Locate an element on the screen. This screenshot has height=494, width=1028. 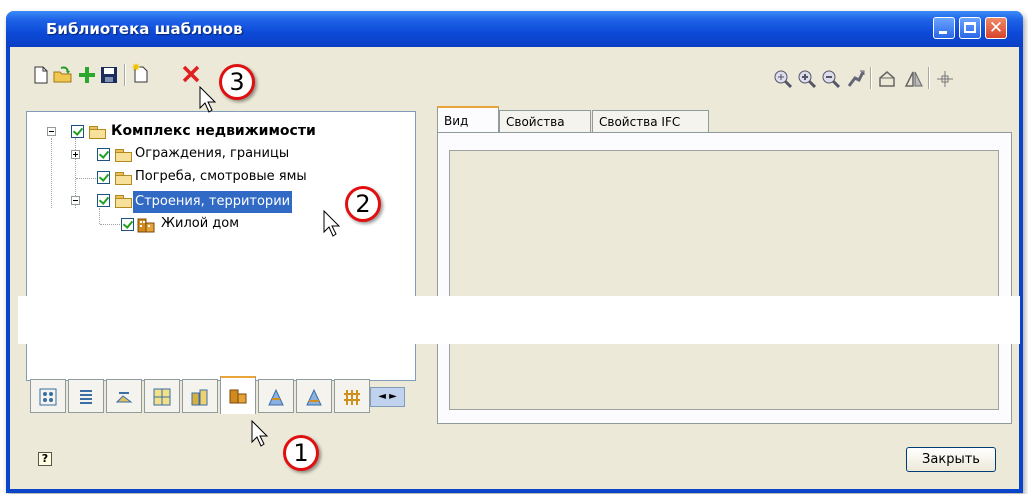
tabs-scroll-buttons: ◄ ► is located at coordinates (387, 397).